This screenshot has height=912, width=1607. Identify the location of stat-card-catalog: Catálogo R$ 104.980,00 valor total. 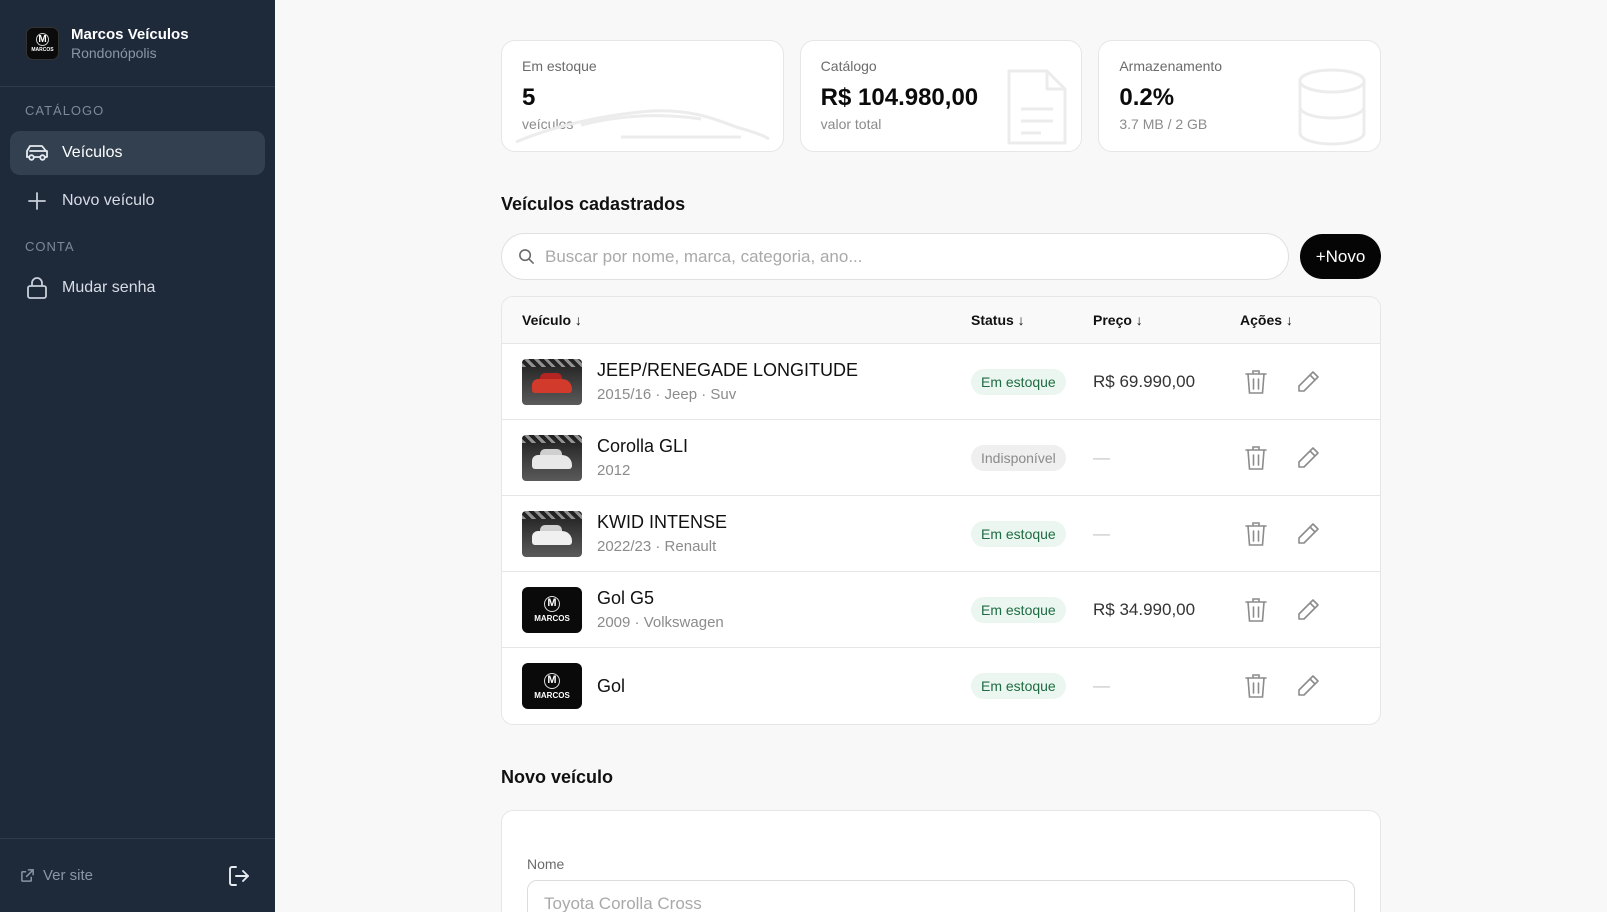
(941, 96).